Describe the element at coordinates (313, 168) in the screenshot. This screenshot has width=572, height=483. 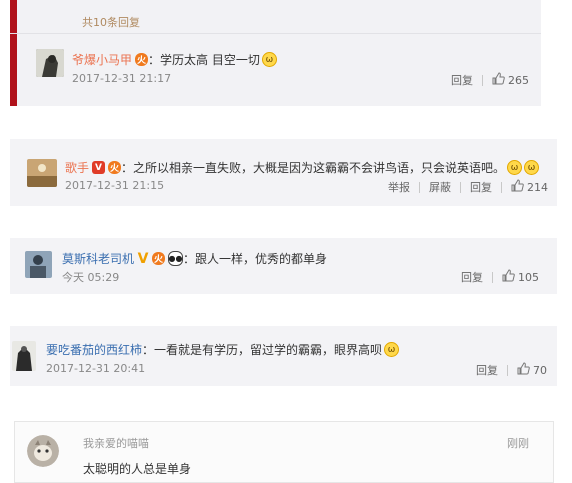
I see `comment-text: ：之所以相亲一直失败，大概是因为这霸霸不会讲鸟语，只会说英语吧。` at that location.